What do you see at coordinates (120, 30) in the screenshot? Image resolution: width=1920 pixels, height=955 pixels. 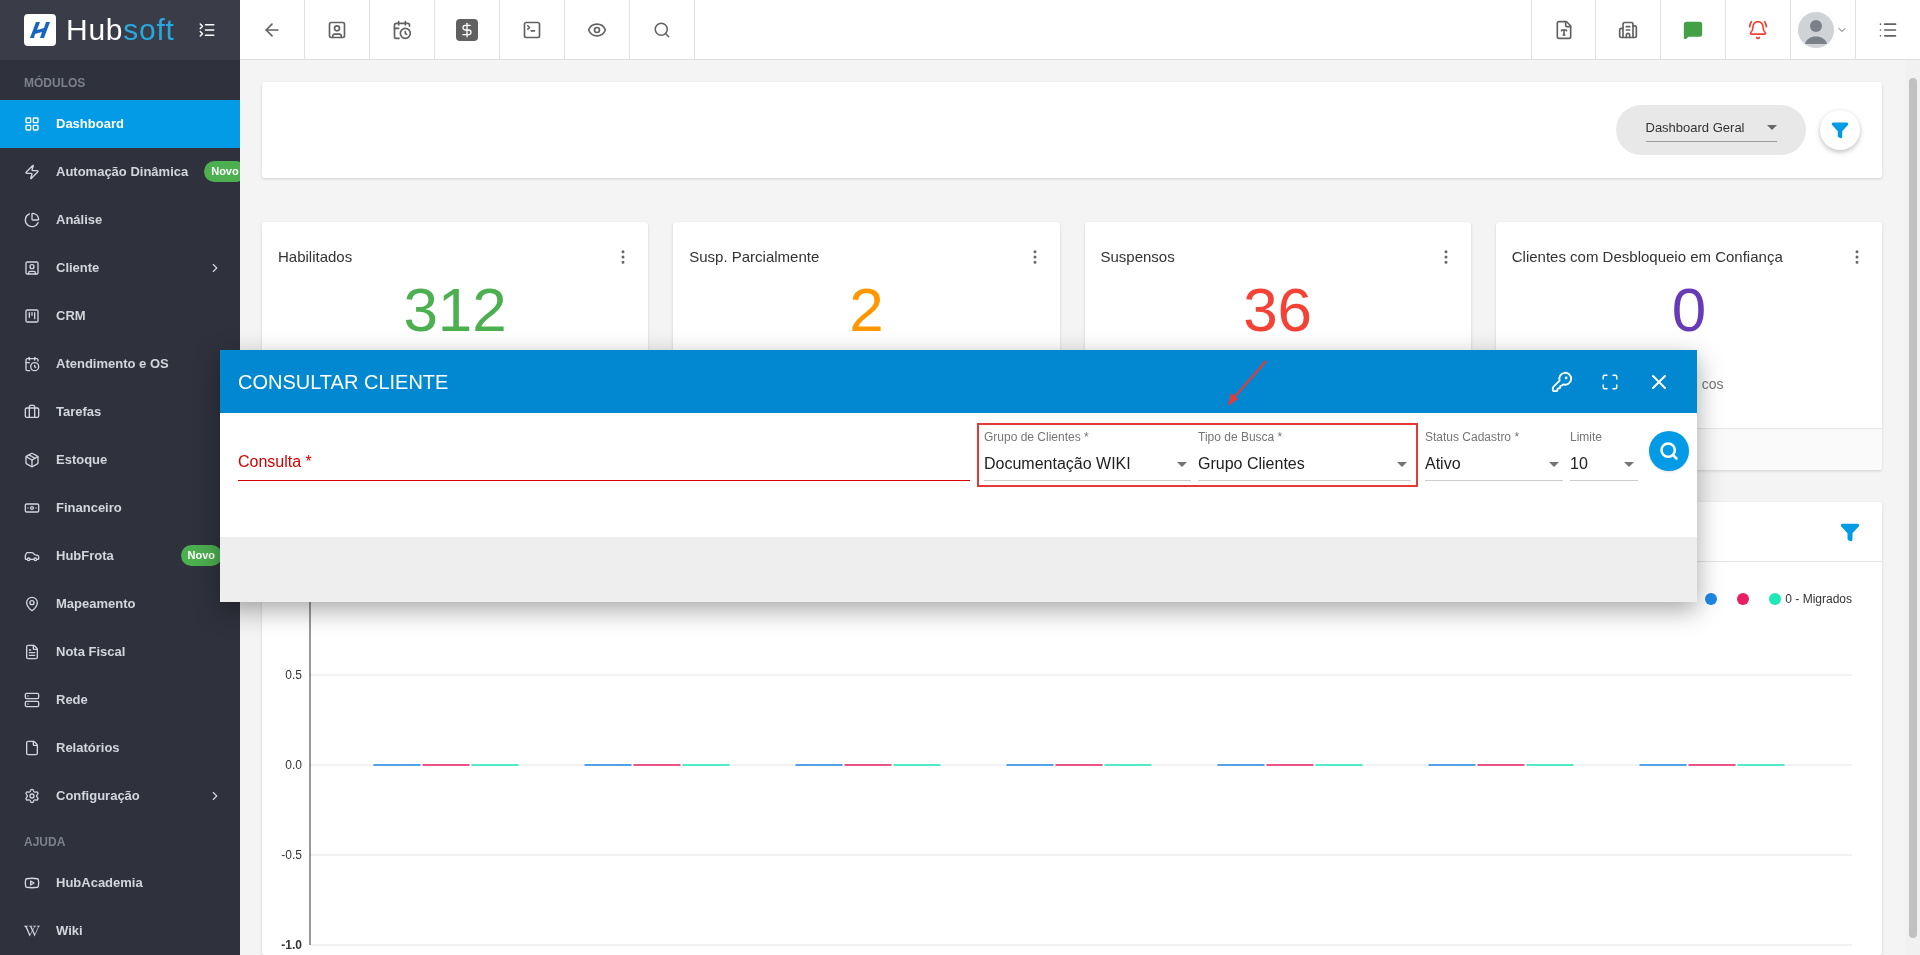 I see `logo-wordmark: Hubsoft` at bounding box center [120, 30].